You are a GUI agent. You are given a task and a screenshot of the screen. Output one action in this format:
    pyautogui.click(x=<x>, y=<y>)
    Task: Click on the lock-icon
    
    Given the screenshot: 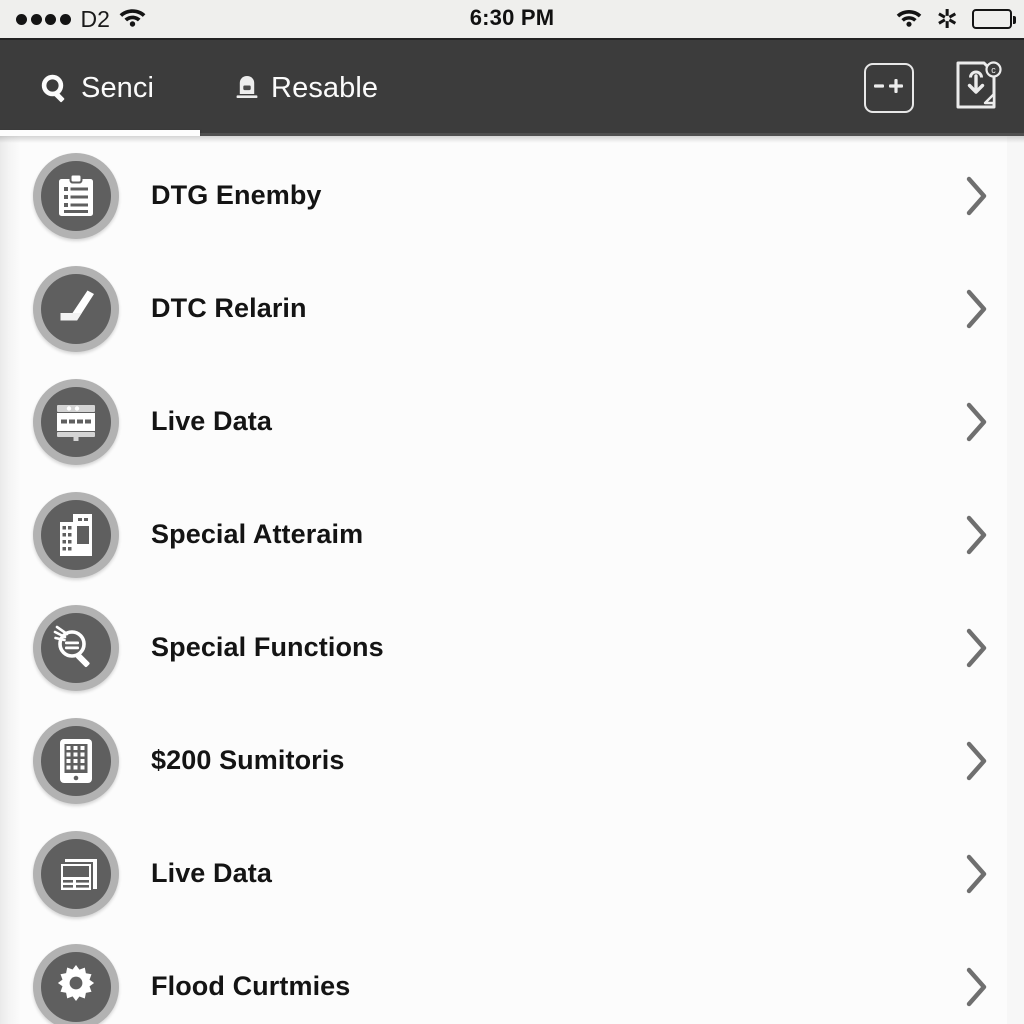 What is the action you would take?
    pyautogui.click(x=247, y=88)
    